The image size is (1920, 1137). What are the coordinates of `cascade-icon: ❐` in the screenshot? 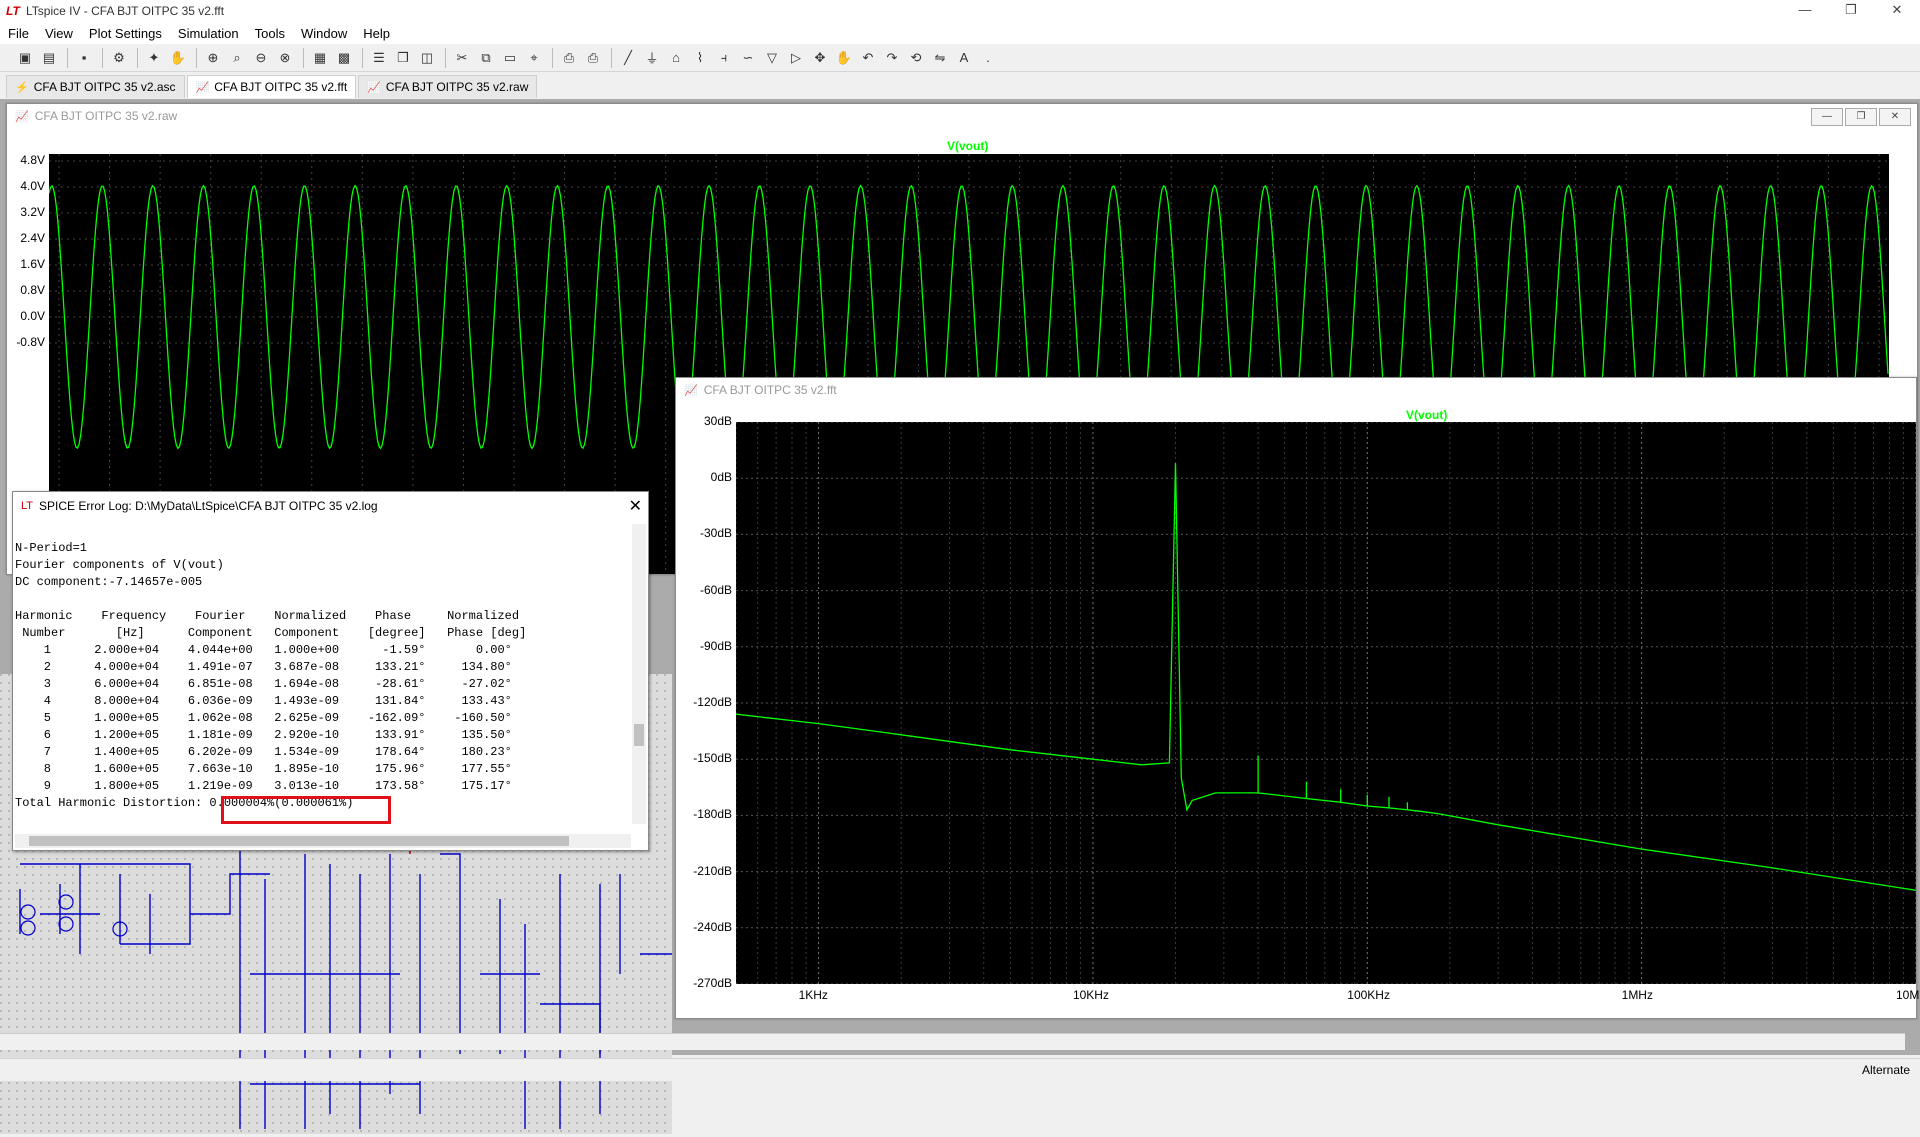 It's located at (403, 58).